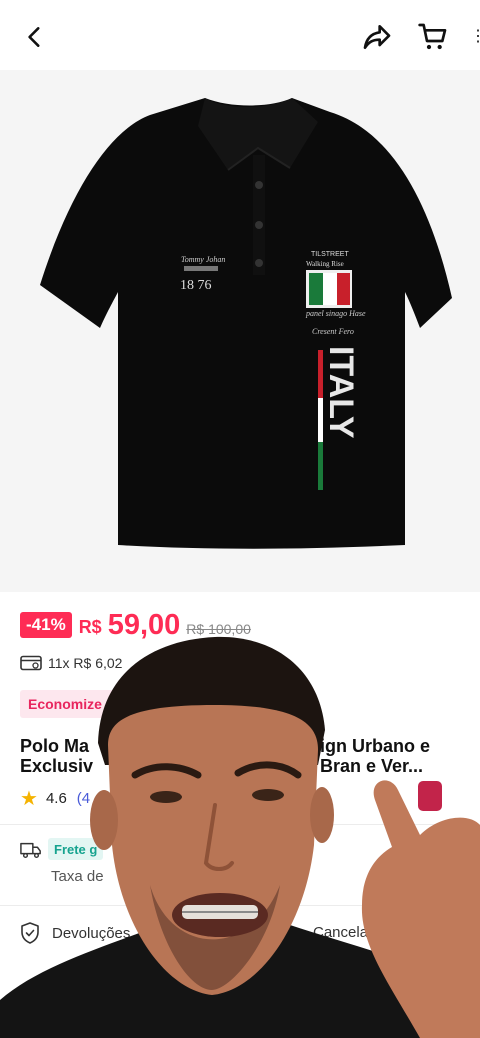 This screenshot has height=1038, width=480. Describe the element at coordinates (196, 285) in the screenshot. I see `shirt-year-text: 18 76` at that location.